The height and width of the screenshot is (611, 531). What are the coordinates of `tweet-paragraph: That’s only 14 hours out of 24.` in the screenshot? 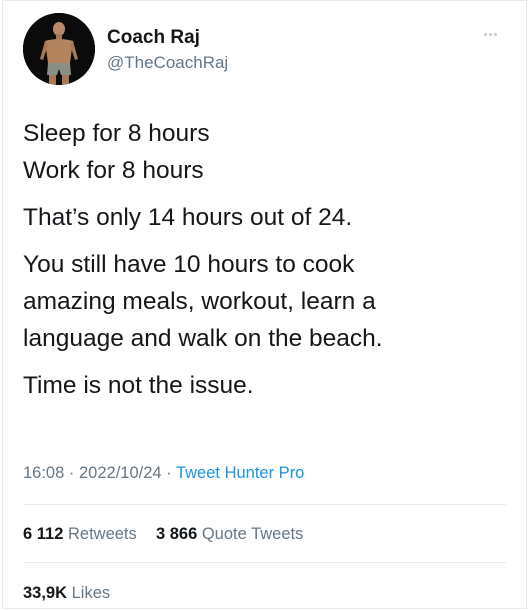 It's located at (263, 217).